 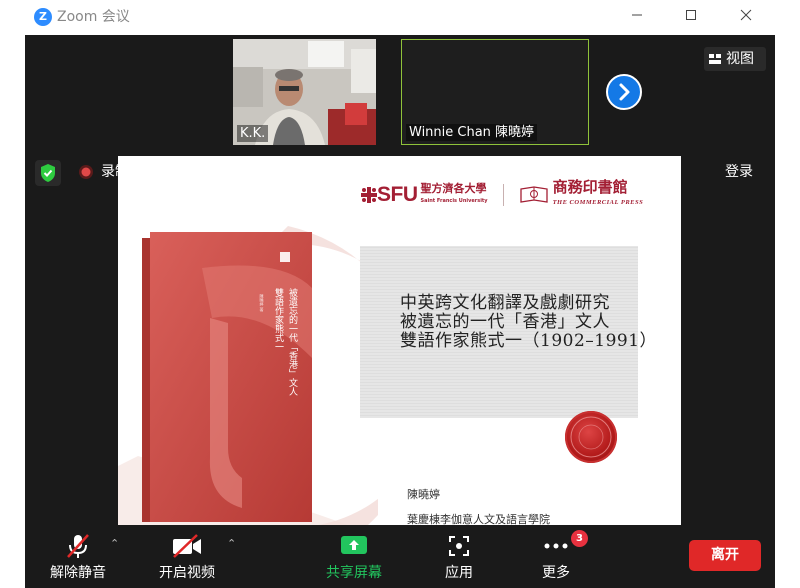 I want to click on red-seal-emblem, so click(x=591, y=437).